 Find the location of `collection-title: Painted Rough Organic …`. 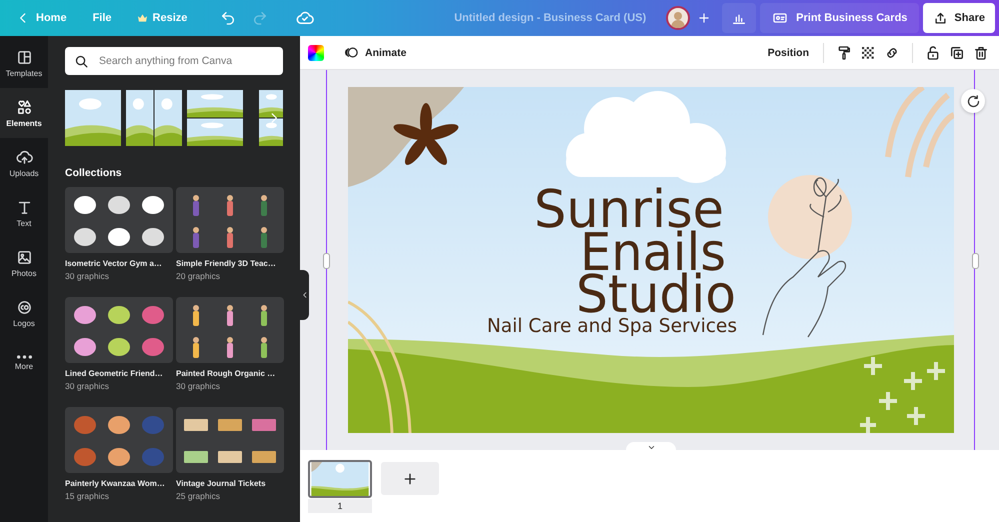

collection-title: Painted Rough Organic … is located at coordinates (230, 374).